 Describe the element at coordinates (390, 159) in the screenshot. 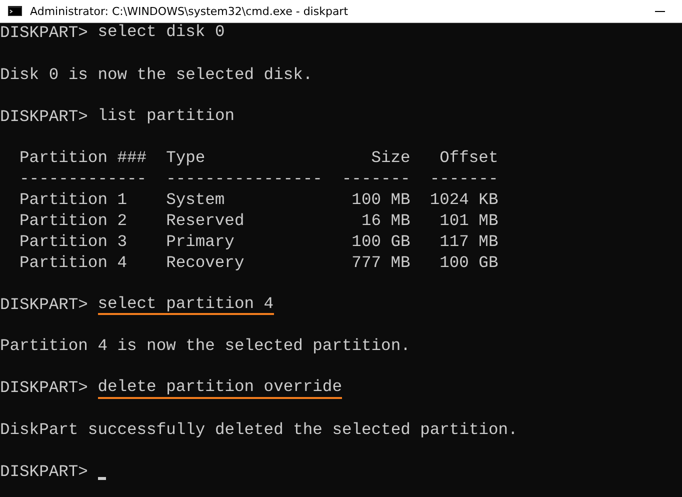

I see `column-header: Size` at that location.